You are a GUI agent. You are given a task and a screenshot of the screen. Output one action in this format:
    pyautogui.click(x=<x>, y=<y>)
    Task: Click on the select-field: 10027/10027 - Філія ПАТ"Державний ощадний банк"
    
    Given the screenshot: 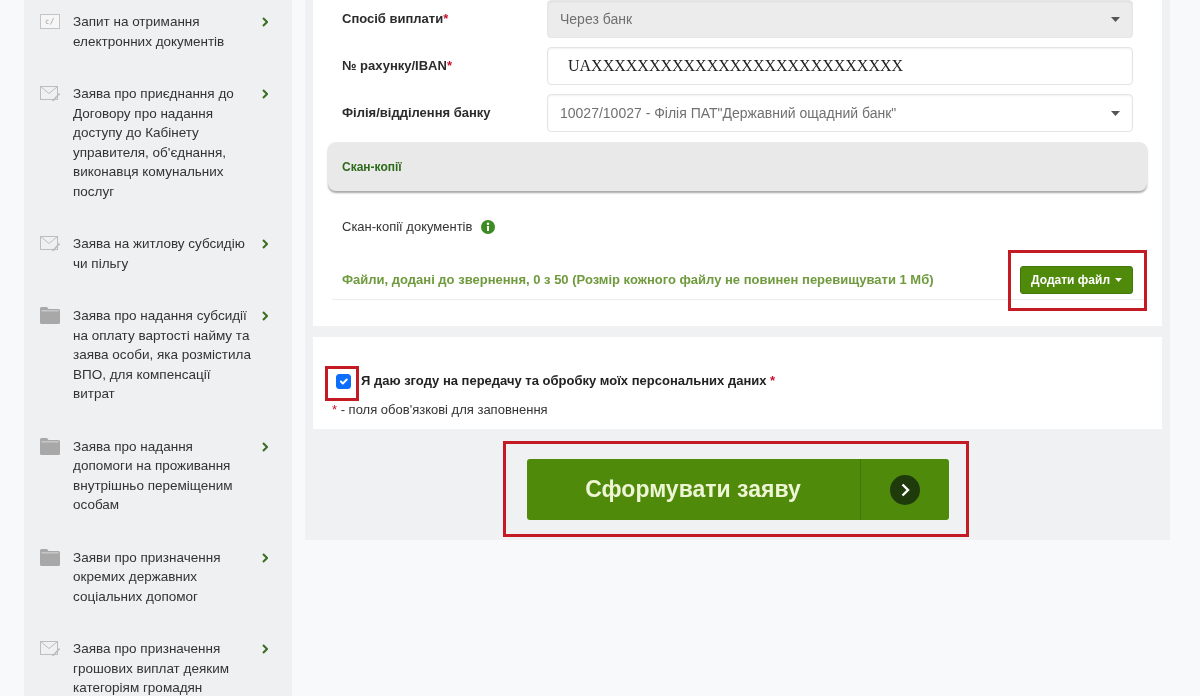 What is the action you would take?
    pyautogui.click(x=840, y=113)
    